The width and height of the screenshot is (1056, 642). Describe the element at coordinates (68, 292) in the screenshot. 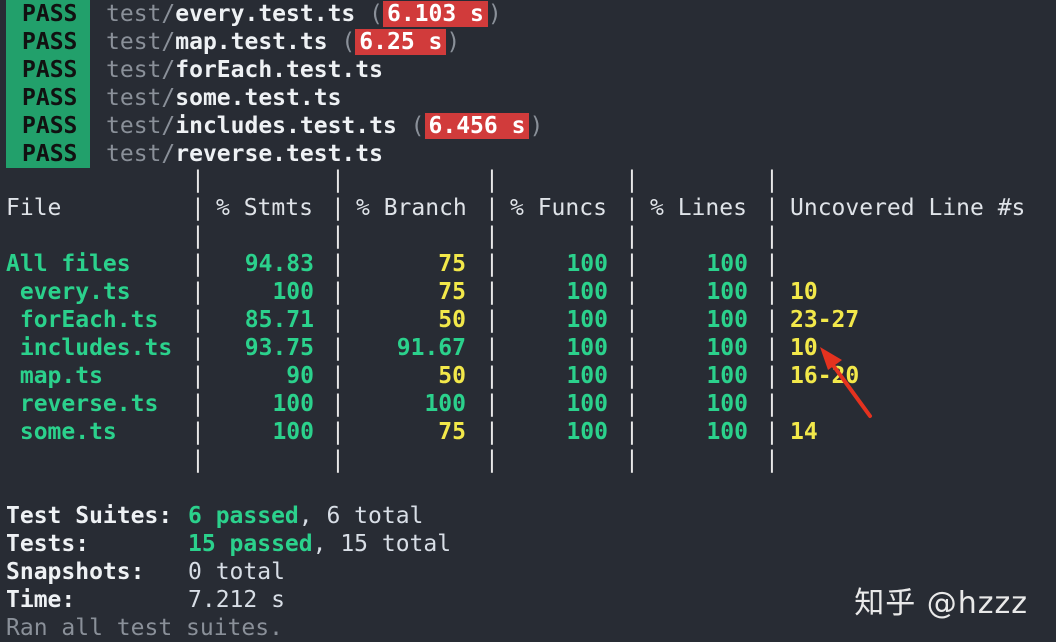

I see `coverage-file: every.ts` at that location.